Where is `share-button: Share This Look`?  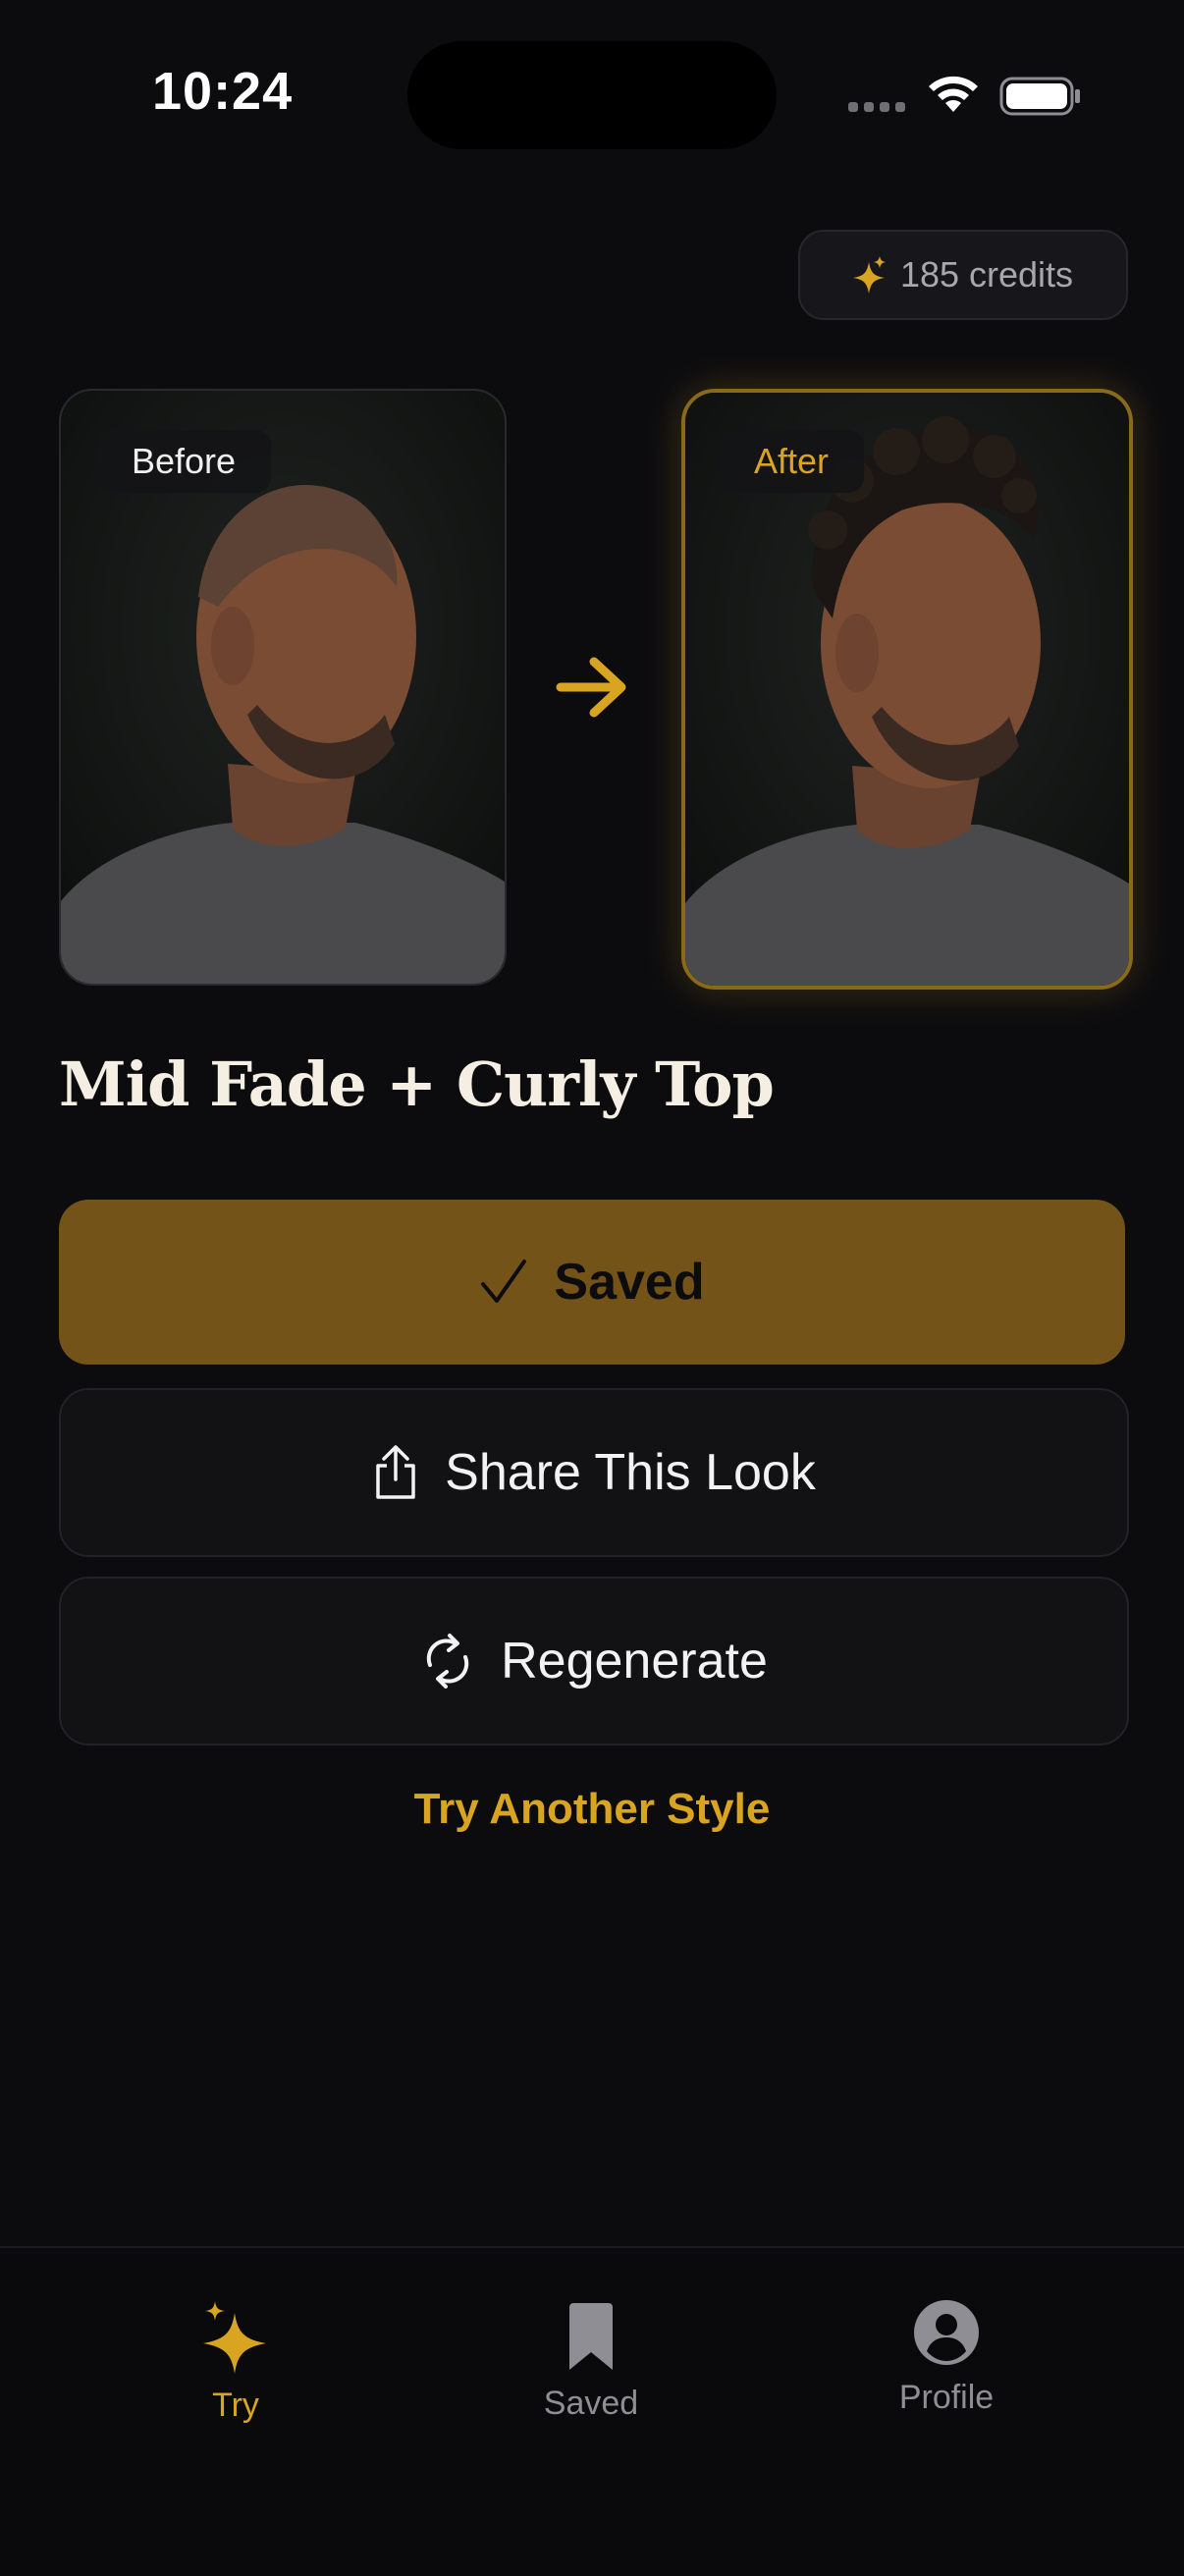
share-button: Share This Look is located at coordinates (594, 1472).